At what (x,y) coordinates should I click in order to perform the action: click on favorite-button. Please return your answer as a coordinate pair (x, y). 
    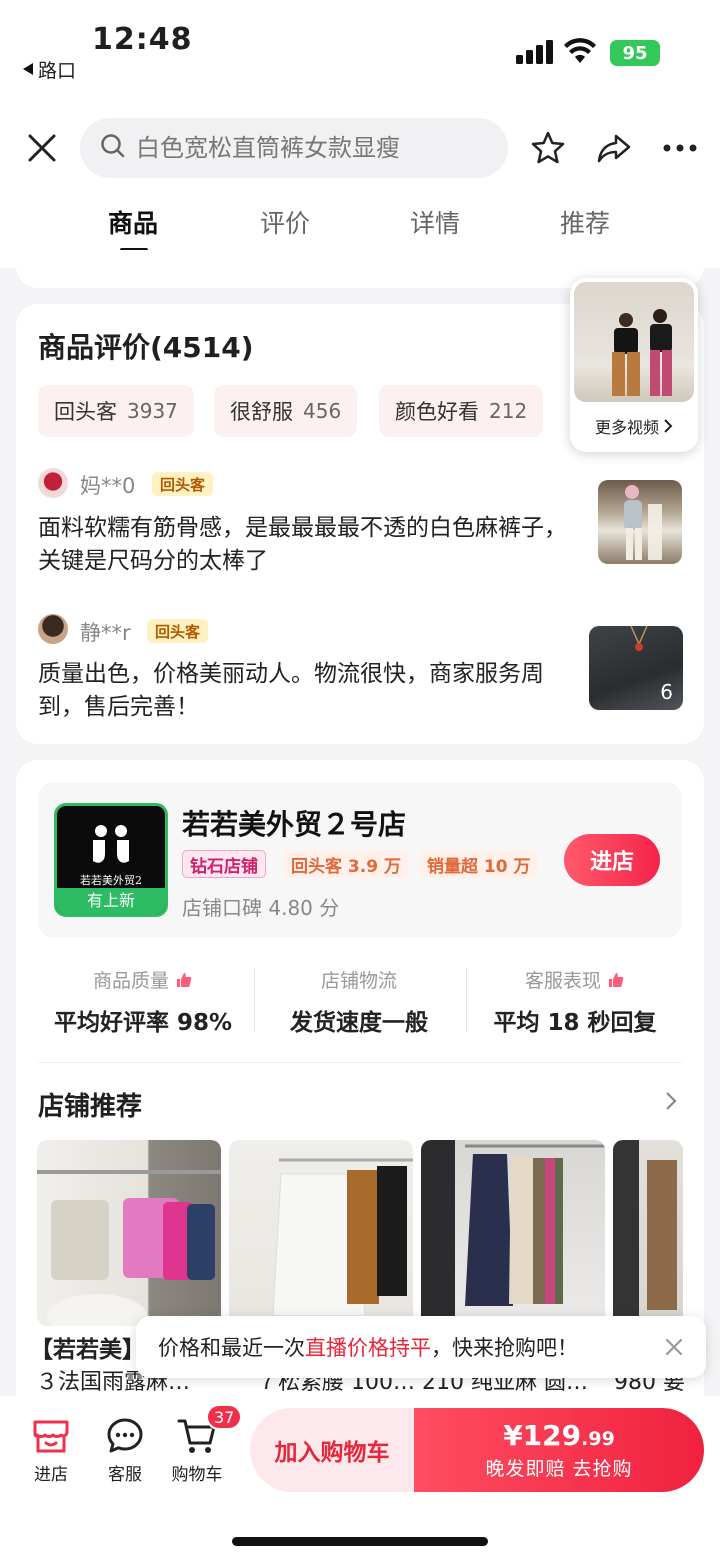
    Looking at the image, I should click on (548, 148).